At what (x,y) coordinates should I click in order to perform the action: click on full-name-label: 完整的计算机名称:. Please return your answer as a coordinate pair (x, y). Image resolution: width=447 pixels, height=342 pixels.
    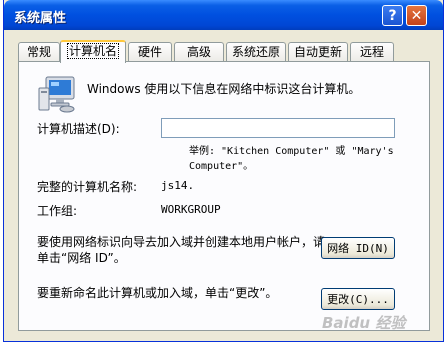
    Looking at the image, I should click on (87, 187).